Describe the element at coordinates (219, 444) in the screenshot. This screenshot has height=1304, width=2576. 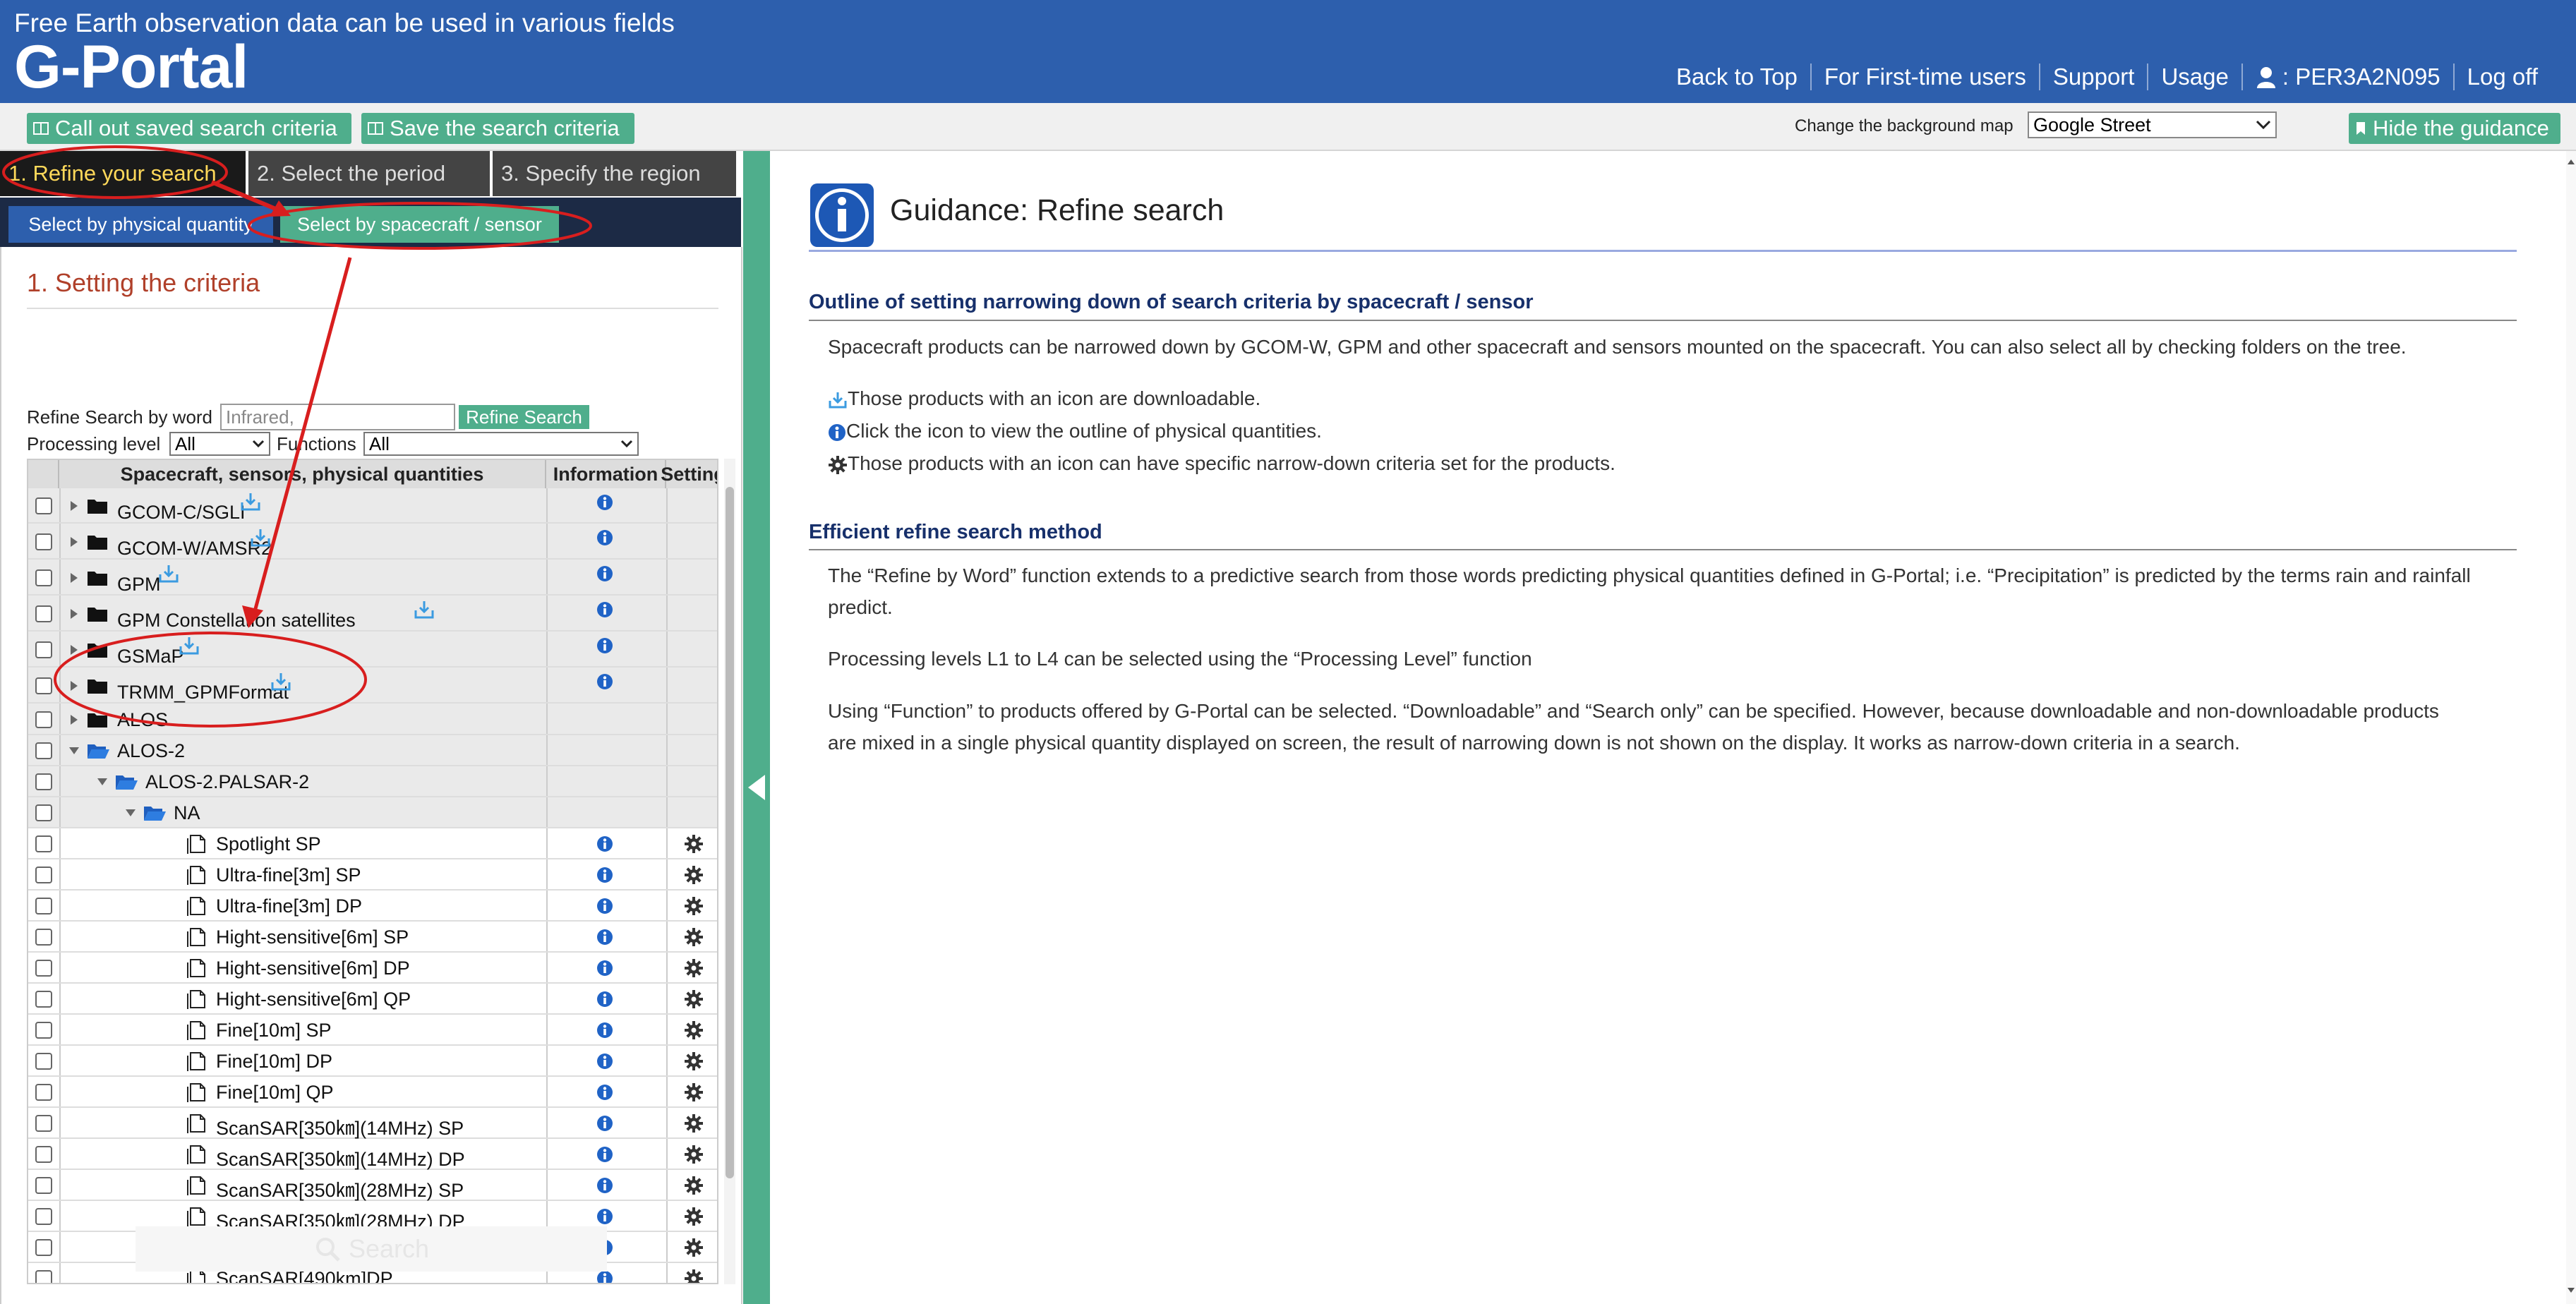
I see `processing-level-select: All` at that location.